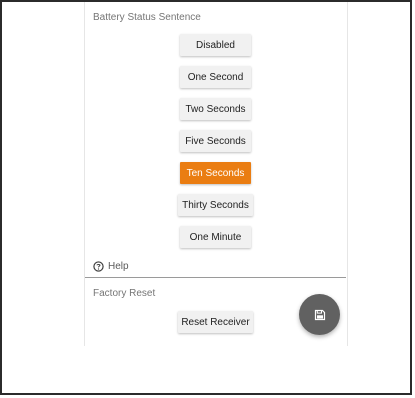 This screenshot has height=398, width=415. Describe the element at coordinates (215, 77) in the screenshot. I see `option-one-second-button: One Second` at that location.